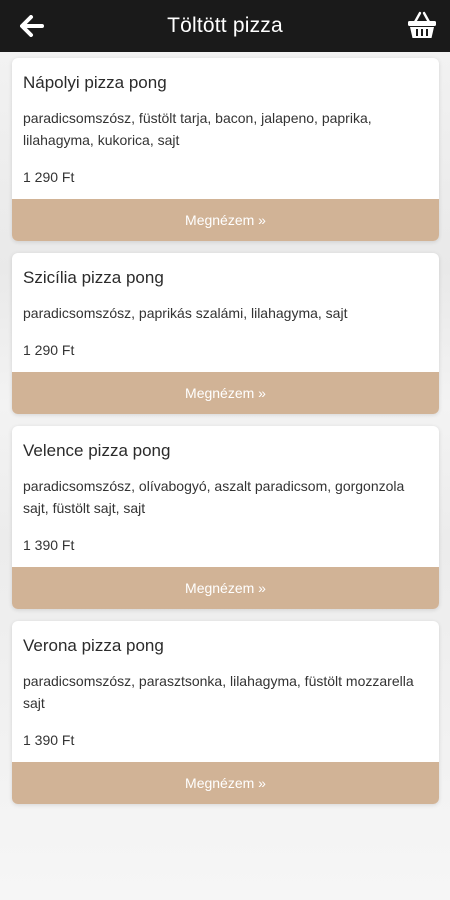  I want to click on back-button, so click(32, 26).